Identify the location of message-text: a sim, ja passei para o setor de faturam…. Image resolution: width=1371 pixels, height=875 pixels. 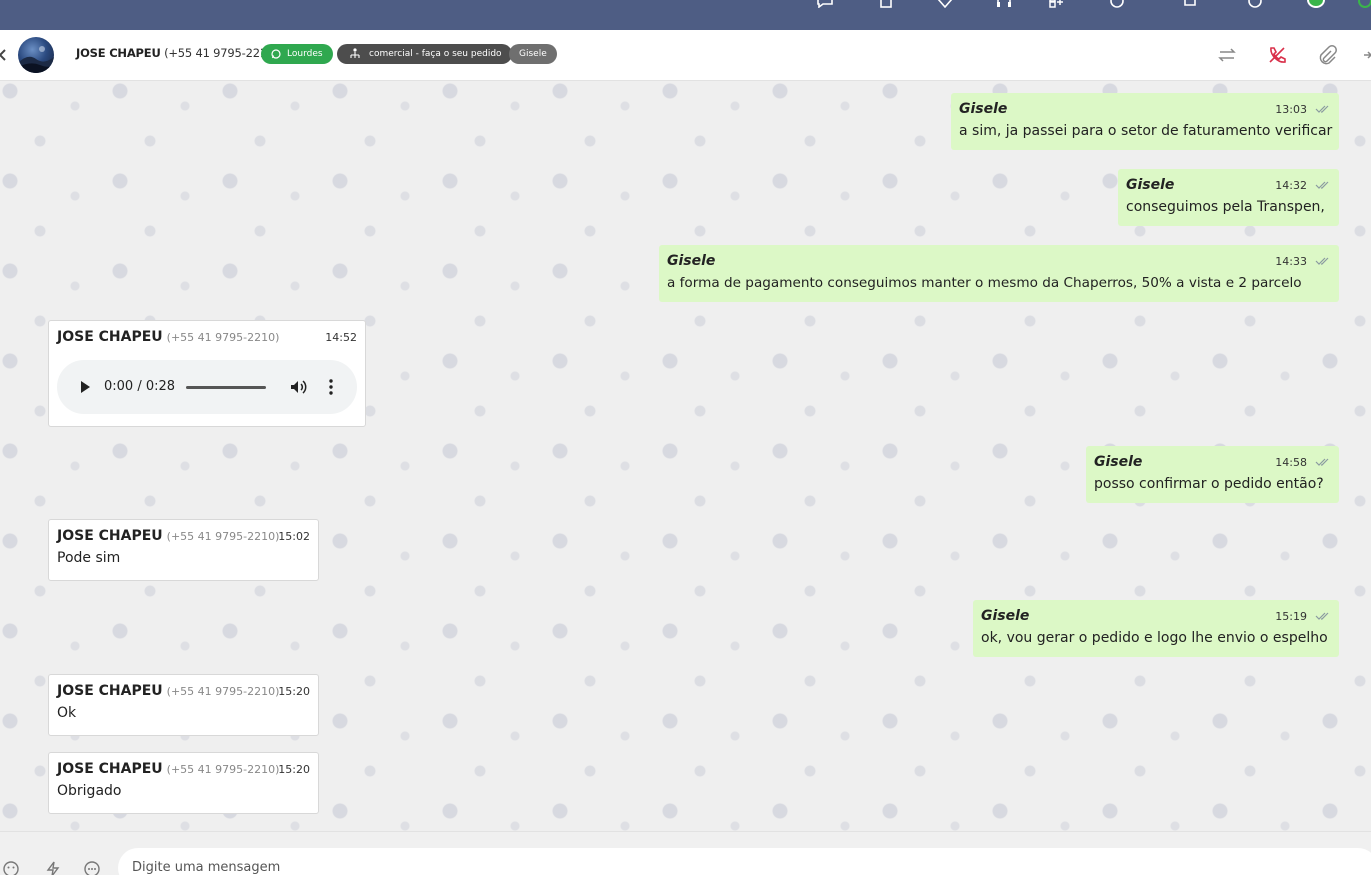
(1146, 131).